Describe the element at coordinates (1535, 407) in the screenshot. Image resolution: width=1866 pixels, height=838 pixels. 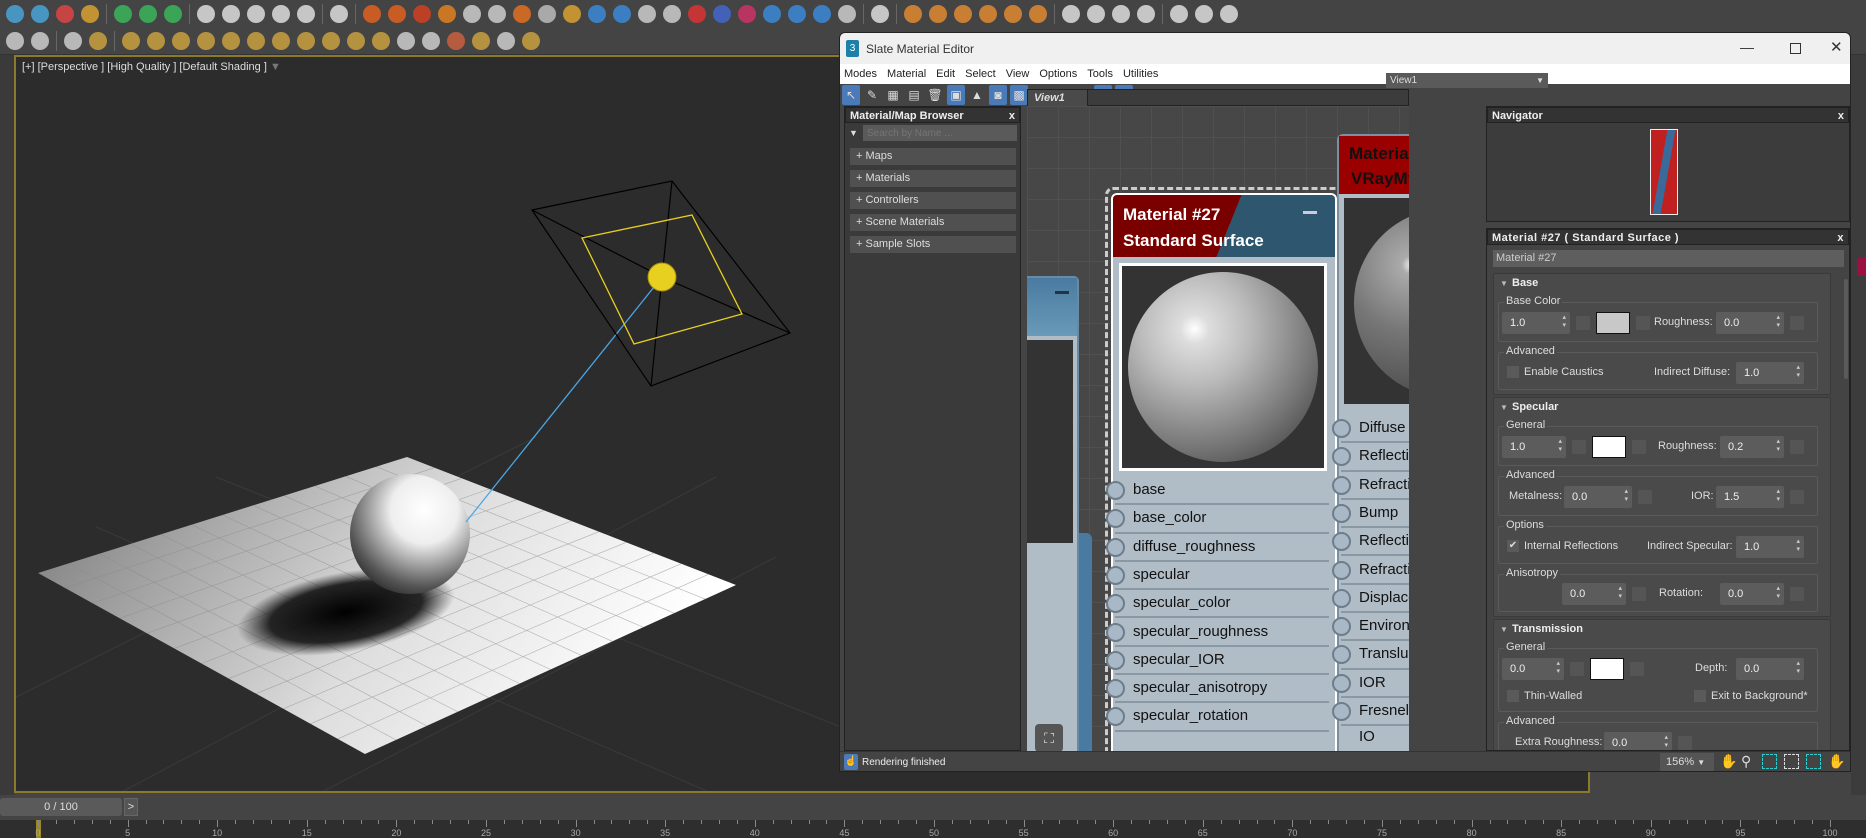
I see `rollout-title: Specular` at that location.